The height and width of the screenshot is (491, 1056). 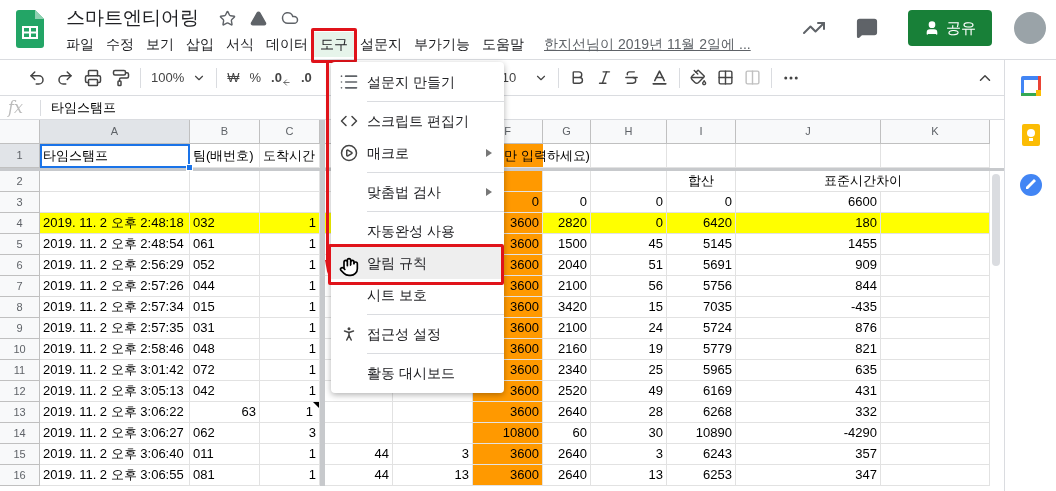 I want to click on table-cell: 2019. 11. 2 오후 3:06:40, so click(x=115, y=454).